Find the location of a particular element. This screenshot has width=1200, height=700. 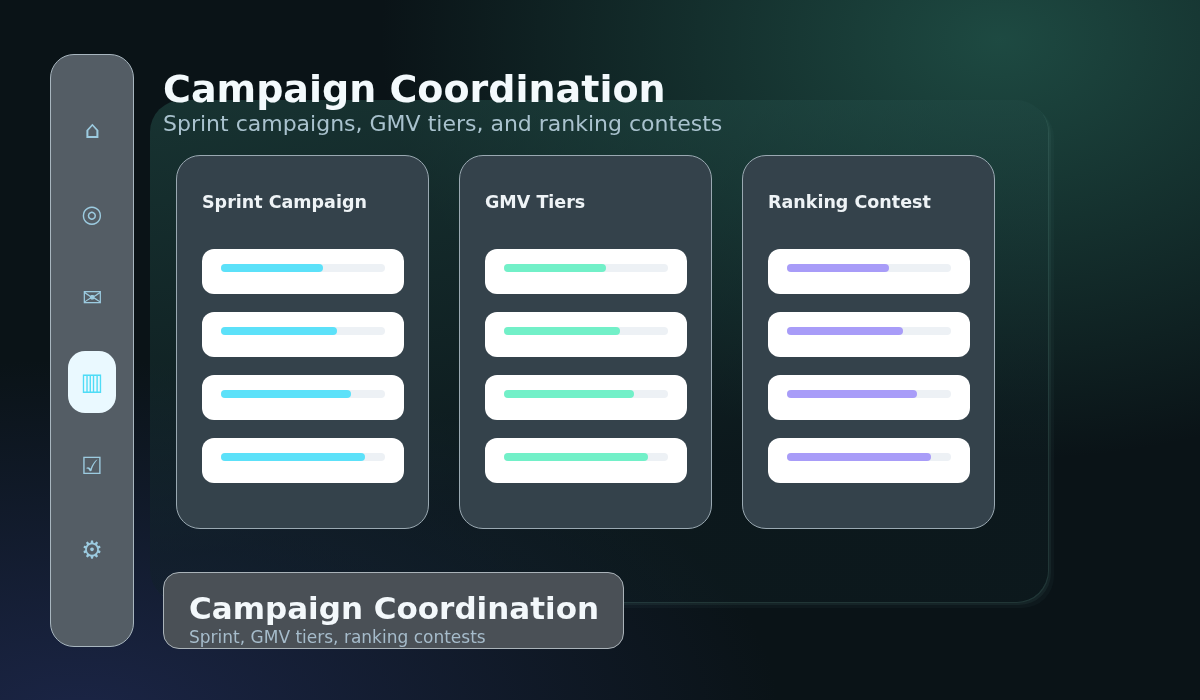

settings-icon: ⚙ is located at coordinates (92, 550).